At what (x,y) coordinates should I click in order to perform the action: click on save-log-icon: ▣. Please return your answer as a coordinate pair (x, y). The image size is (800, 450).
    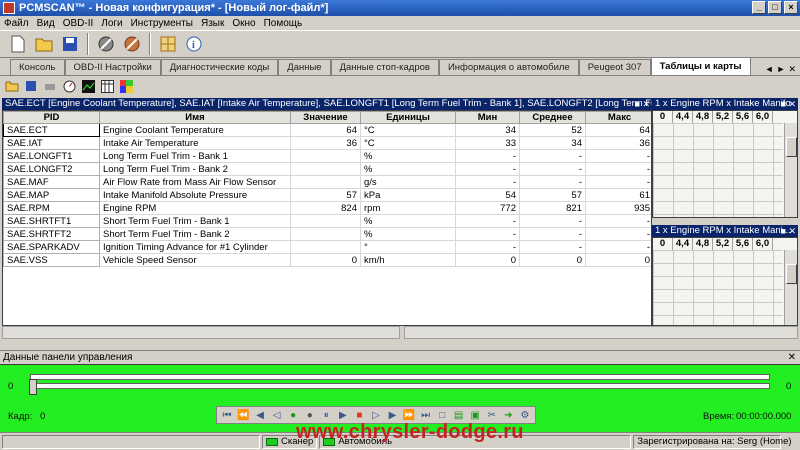
    Looking at the image, I should click on (475, 415).